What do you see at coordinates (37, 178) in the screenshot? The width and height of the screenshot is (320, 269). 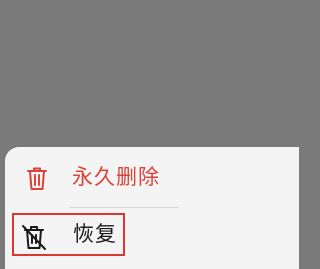 I see `trash-icon` at bounding box center [37, 178].